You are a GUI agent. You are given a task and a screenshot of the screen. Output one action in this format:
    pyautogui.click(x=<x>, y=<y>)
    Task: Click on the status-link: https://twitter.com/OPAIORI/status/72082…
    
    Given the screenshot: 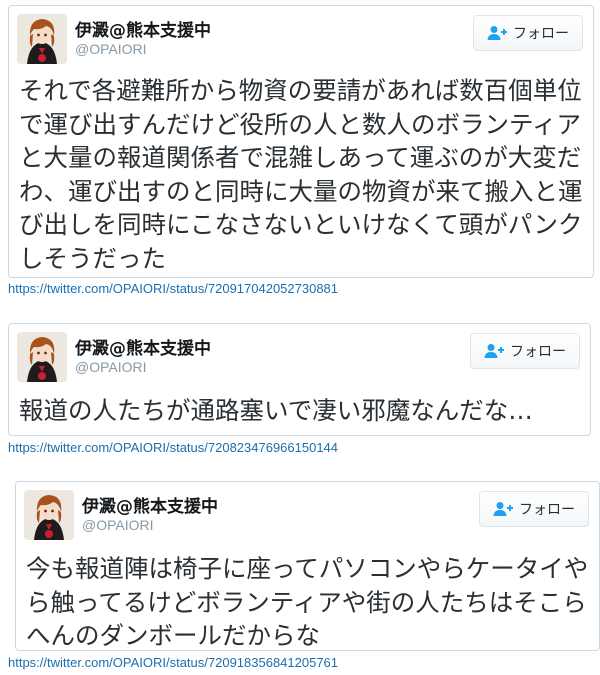 What is the action you would take?
    pyautogui.click(x=173, y=447)
    